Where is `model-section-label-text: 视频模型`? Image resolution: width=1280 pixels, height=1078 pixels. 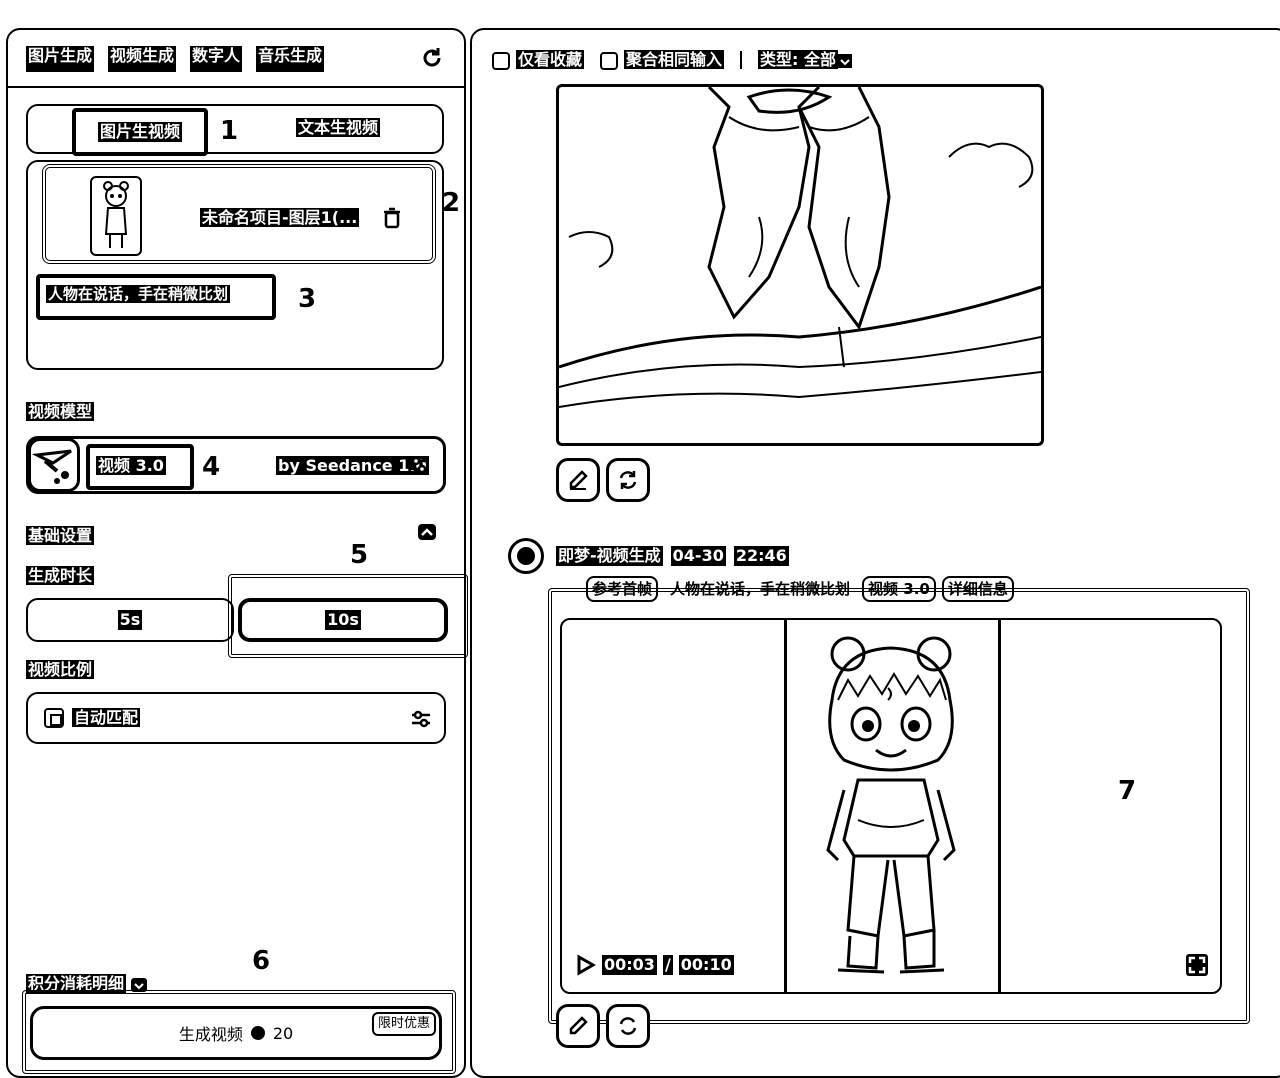 model-section-label-text: 视频模型 is located at coordinates (60, 411).